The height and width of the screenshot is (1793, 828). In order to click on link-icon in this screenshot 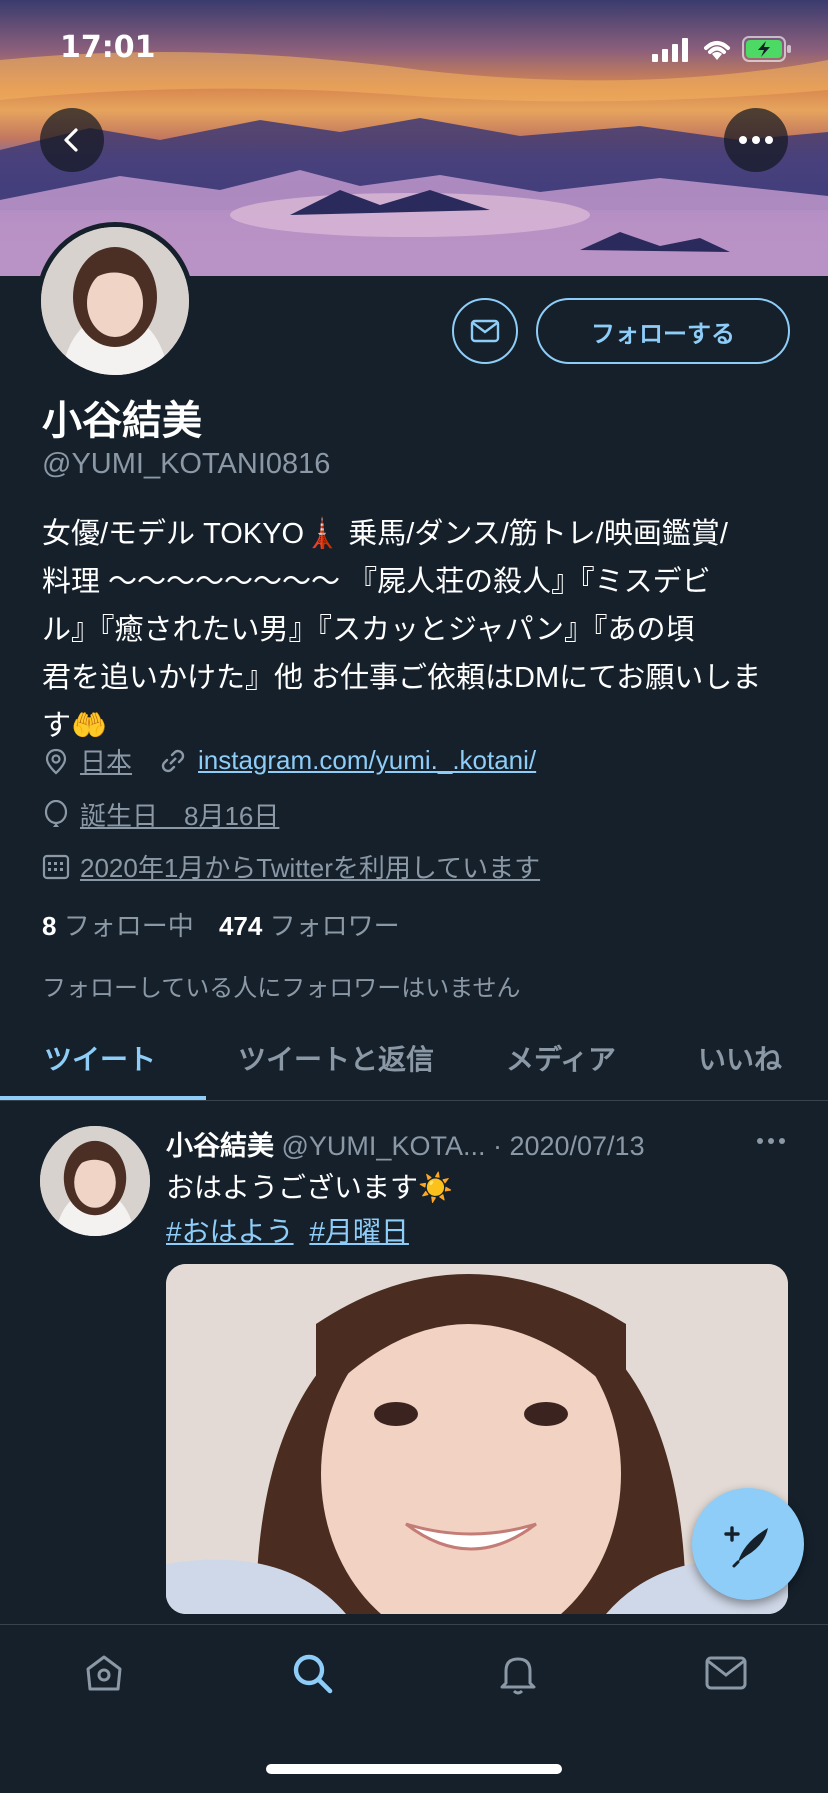, I will do `click(173, 760)`.